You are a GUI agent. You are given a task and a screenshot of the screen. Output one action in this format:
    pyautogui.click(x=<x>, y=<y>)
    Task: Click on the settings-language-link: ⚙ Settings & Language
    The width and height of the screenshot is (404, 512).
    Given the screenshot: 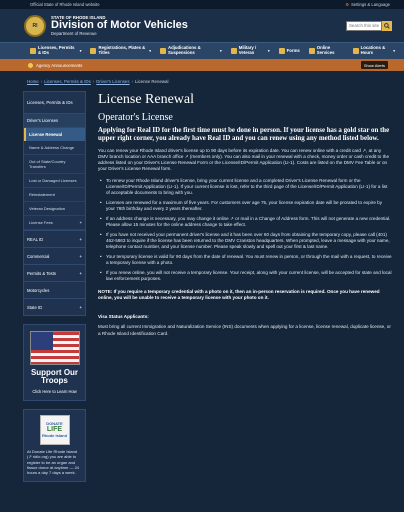 What is the action you would take?
    pyautogui.click(x=367, y=4)
    